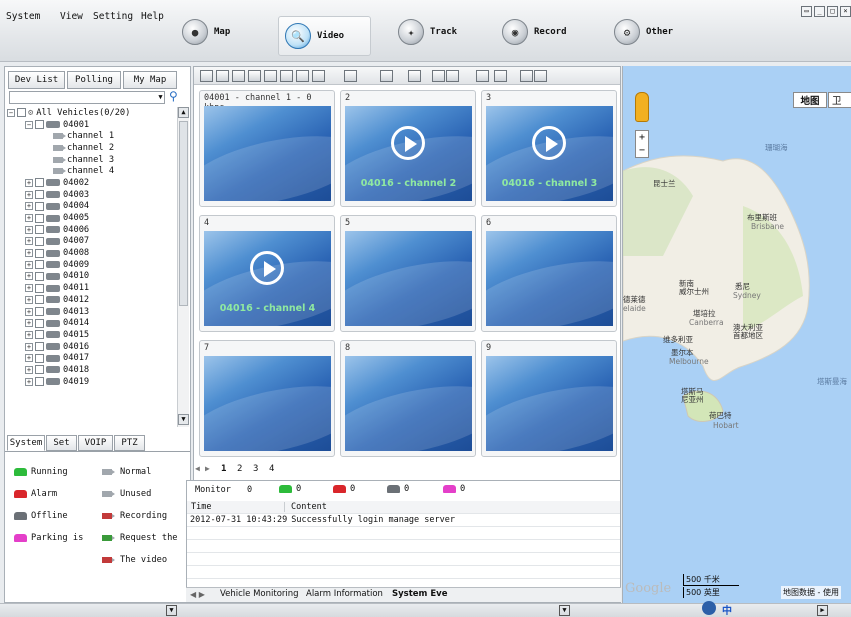  I want to click on tree-vehicle: +04008, so click(92, 253).